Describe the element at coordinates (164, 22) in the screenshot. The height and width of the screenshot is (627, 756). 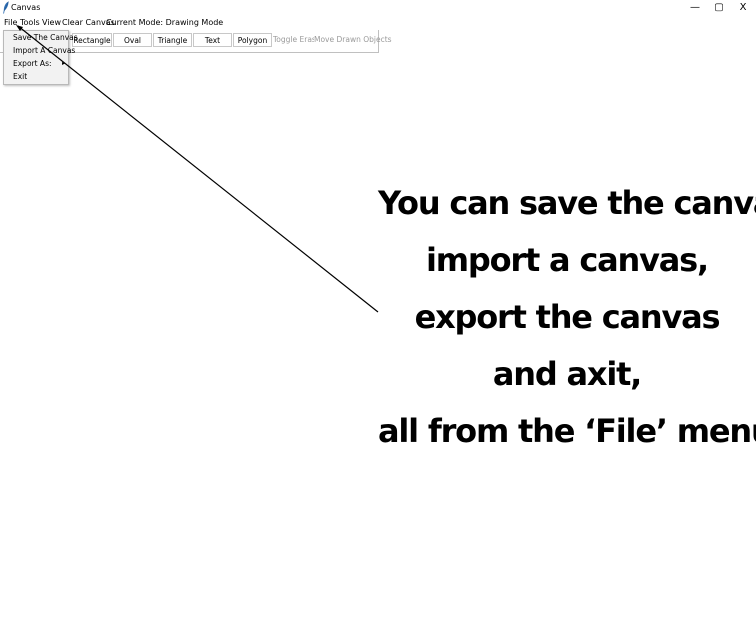
I see `menu-current-mode: Current Mode: Drawing Mode` at that location.